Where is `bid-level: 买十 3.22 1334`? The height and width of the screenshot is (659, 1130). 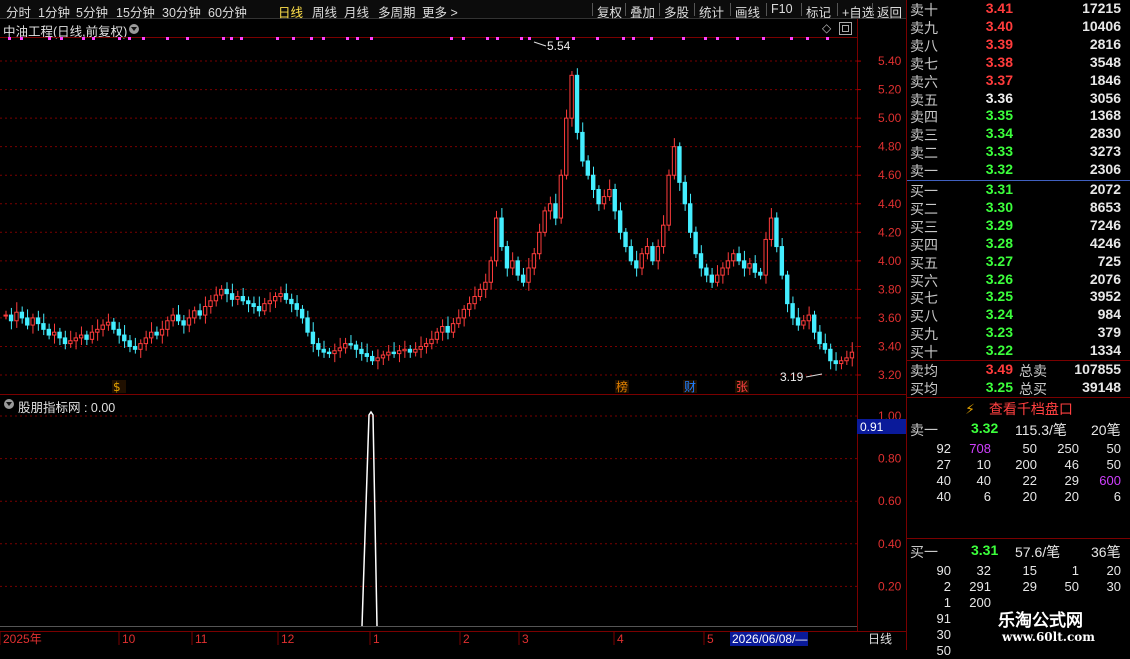 bid-level: 买十 3.22 1334 is located at coordinates (1018, 351).